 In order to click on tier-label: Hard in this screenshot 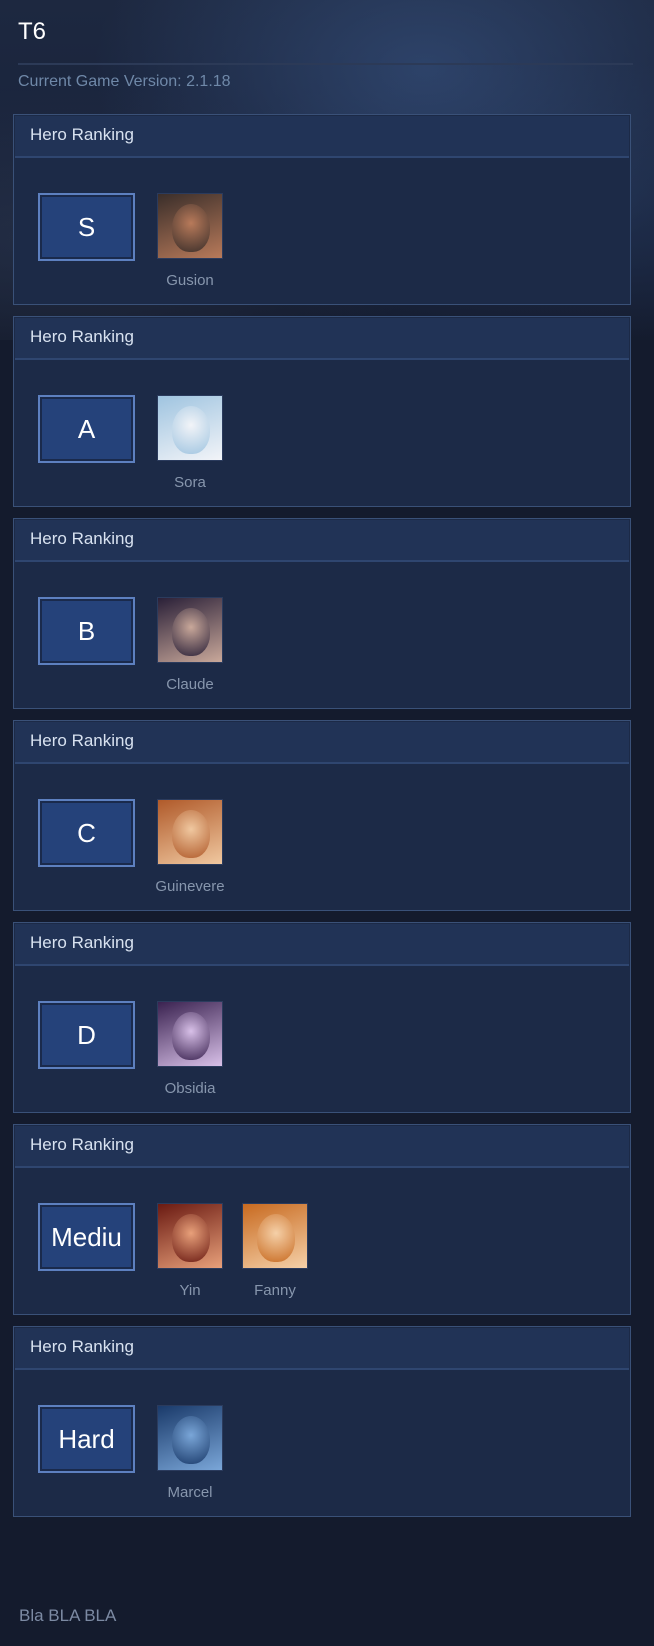, I will do `click(86, 1438)`.